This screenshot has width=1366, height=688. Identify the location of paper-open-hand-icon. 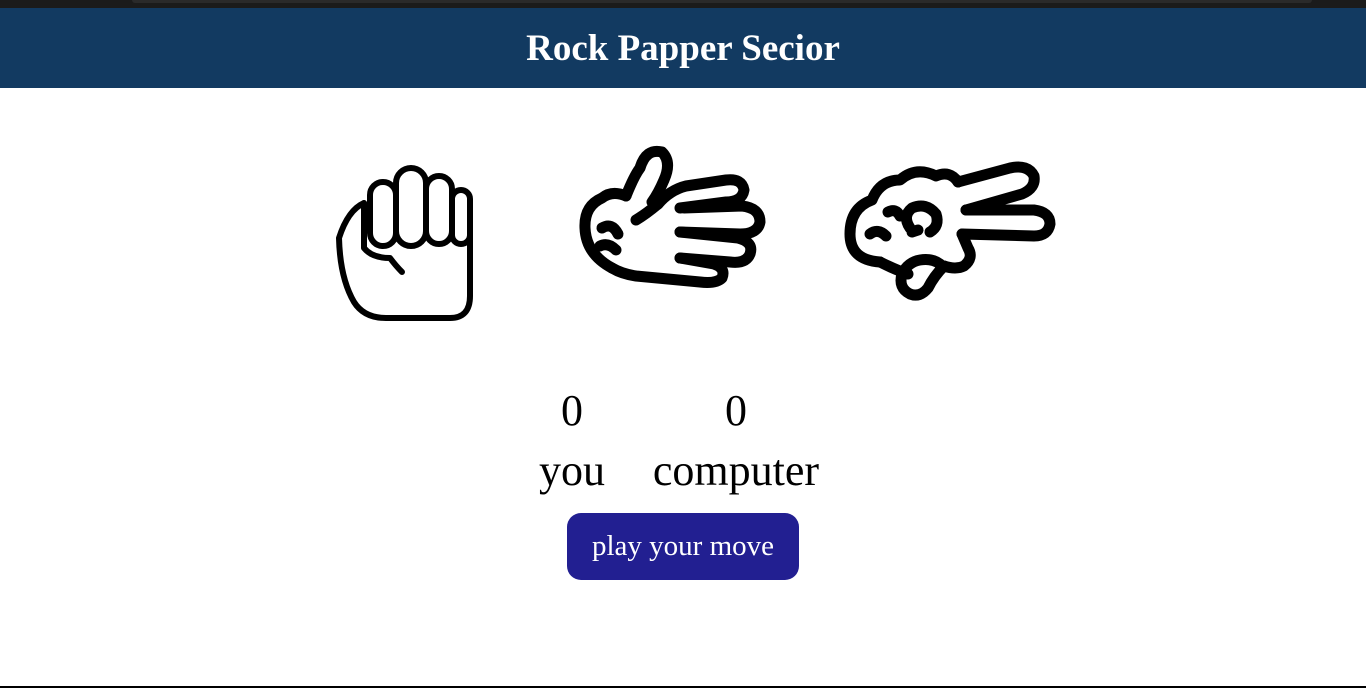
(672, 216).